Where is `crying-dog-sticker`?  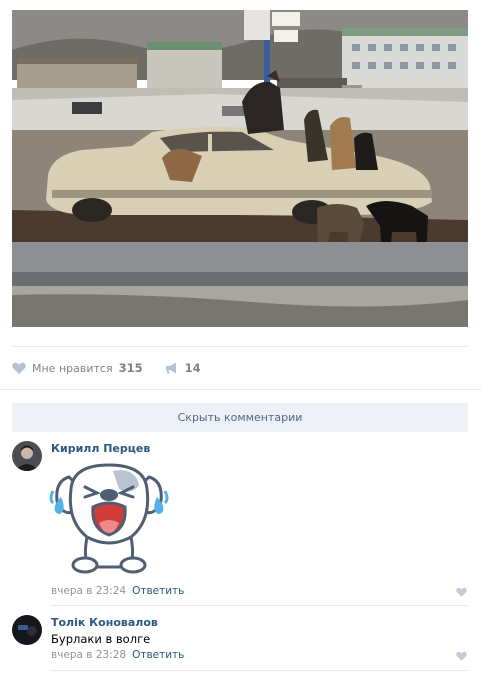 crying-dog-sticker is located at coordinates (109, 518).